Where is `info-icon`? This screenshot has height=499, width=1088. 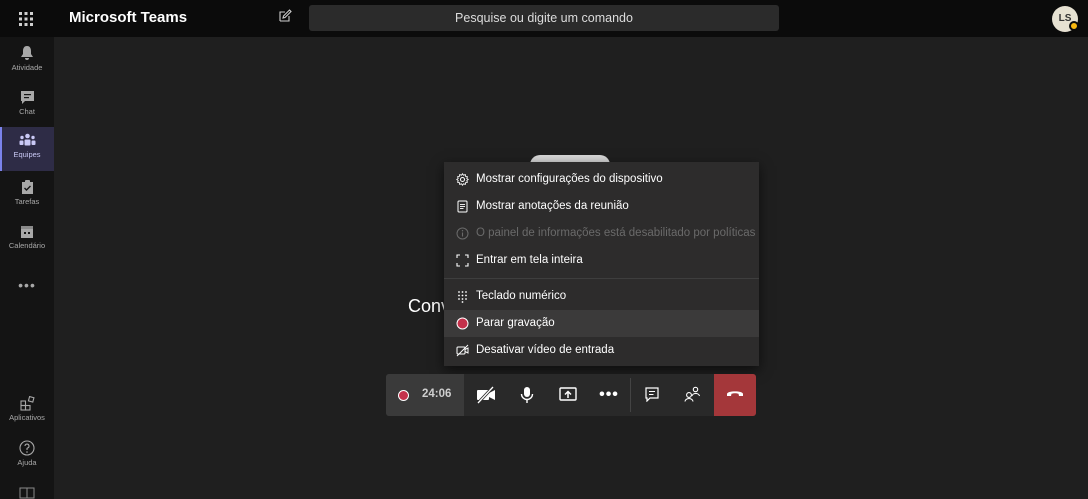 info-icon is located at coordinates (462, 233).